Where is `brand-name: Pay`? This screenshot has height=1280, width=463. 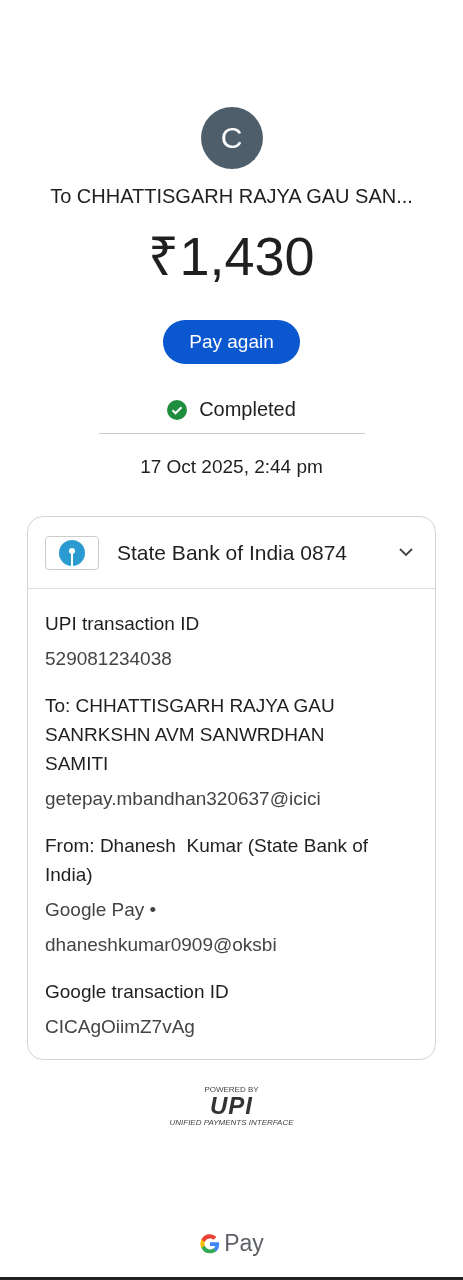 brand-name: Pay is located at coordinates (244, 1243).